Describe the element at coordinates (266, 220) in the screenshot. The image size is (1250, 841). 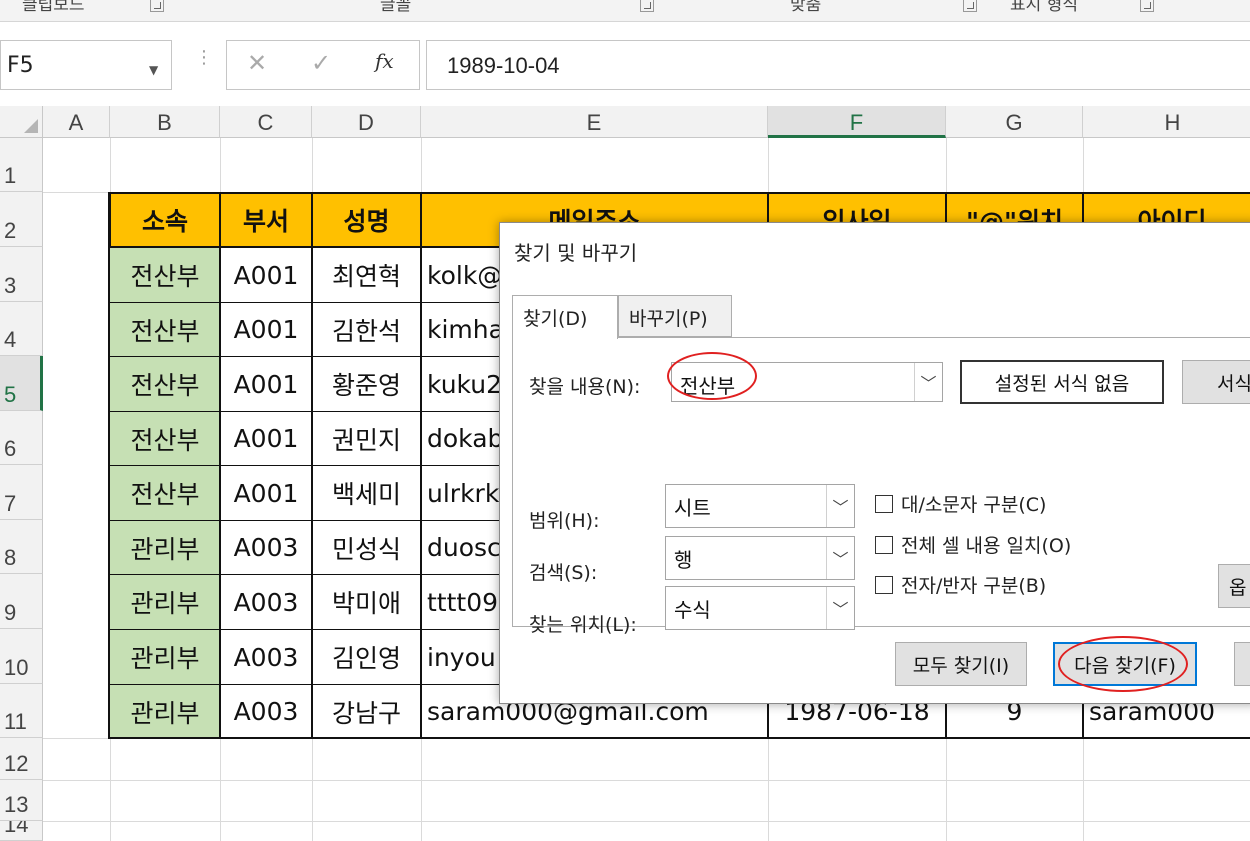
I see `table-header-cell: 부서` at that location.